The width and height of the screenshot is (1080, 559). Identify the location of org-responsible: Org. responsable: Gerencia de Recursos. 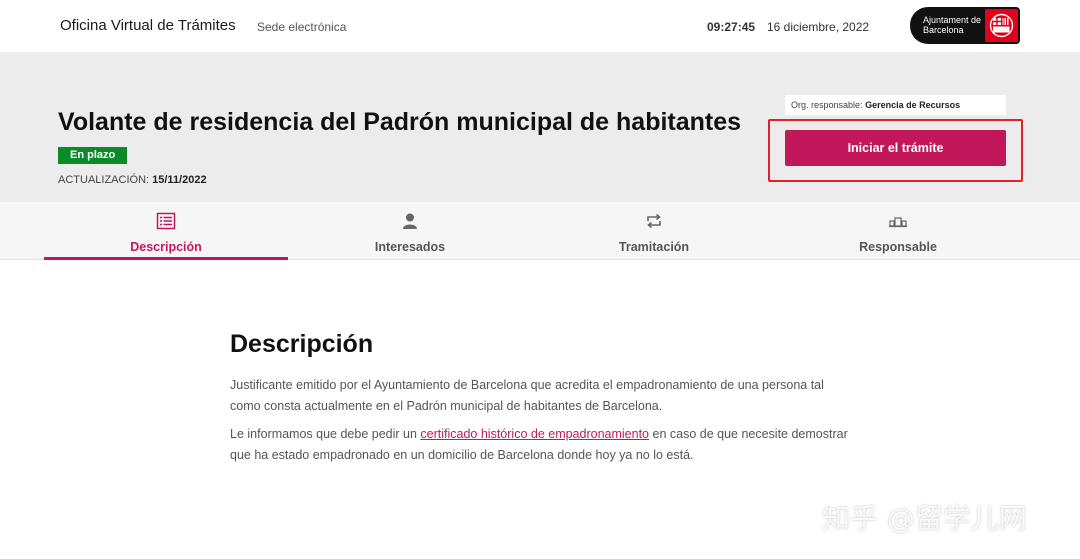
(895, 105).